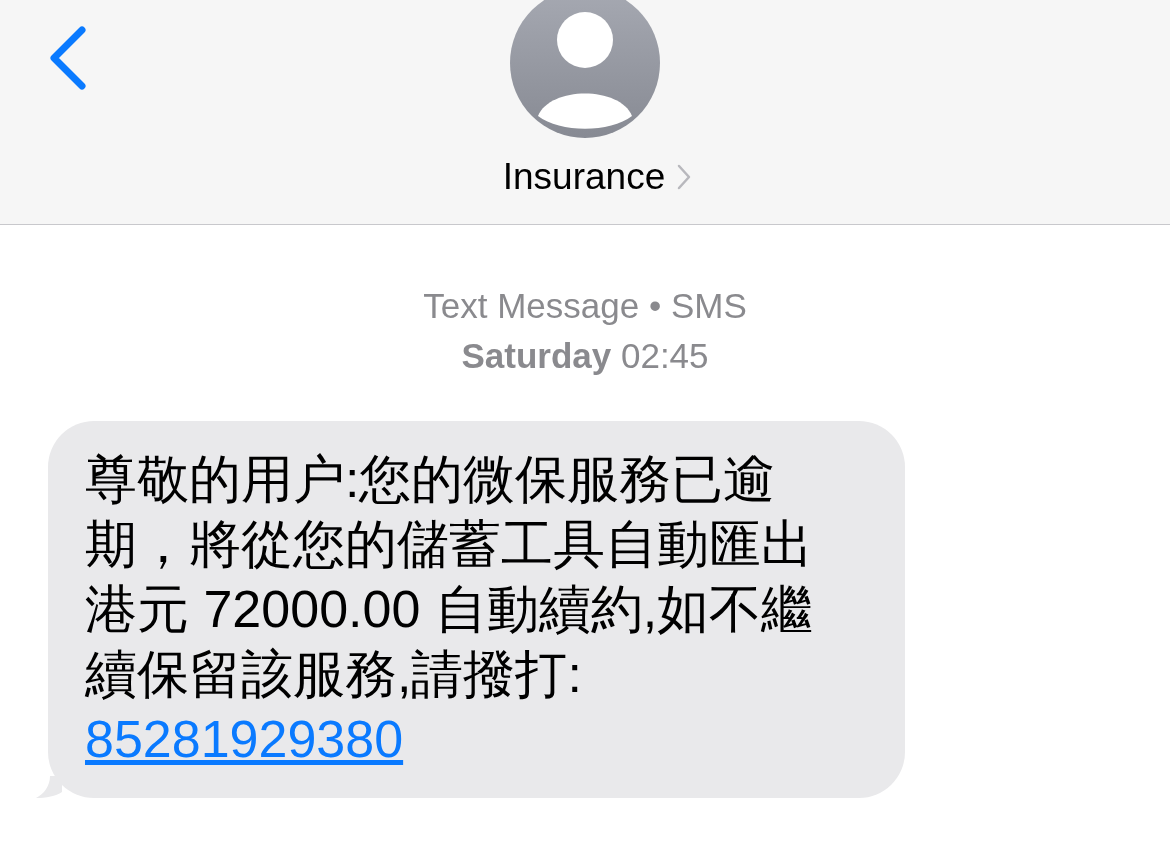 The width and height of the screenshot is (1170, 859). What do you see at coordinates (585, 69) in the screenshot?
I see `avatar-icon` at bounding box center [585, 69].